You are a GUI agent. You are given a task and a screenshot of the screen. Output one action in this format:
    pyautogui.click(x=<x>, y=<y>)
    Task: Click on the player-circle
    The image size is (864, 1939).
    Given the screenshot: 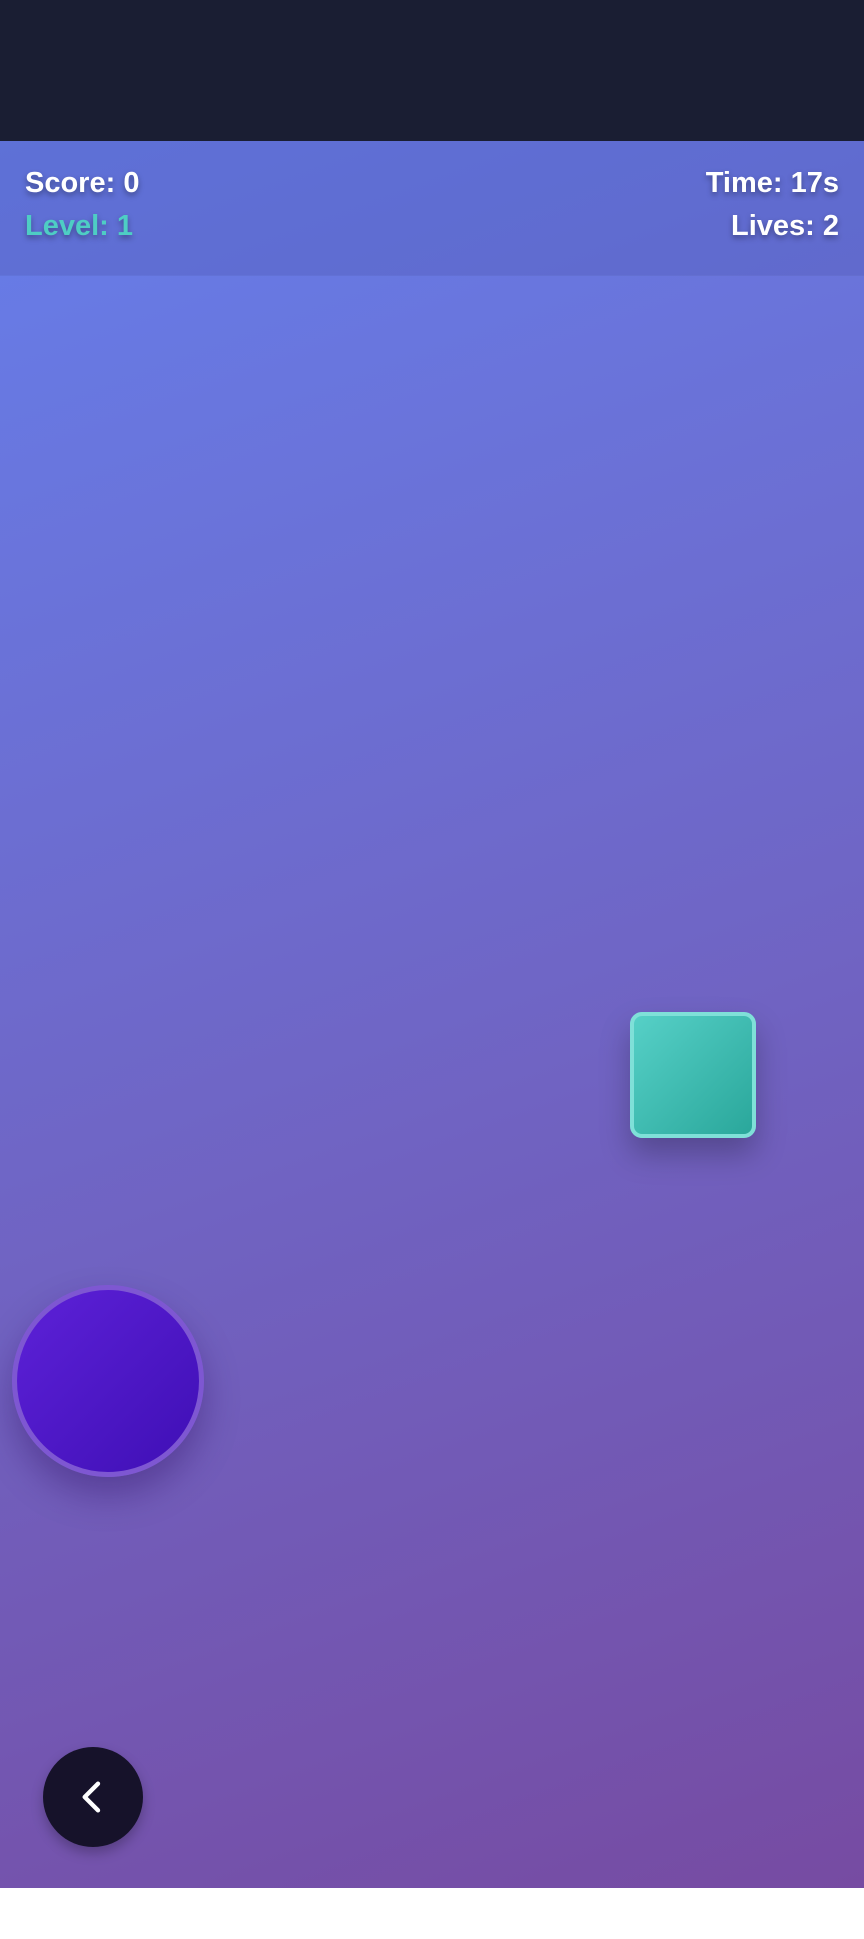 What is the action you would take?
    pyautogui.click(x=108, y=1381)
    